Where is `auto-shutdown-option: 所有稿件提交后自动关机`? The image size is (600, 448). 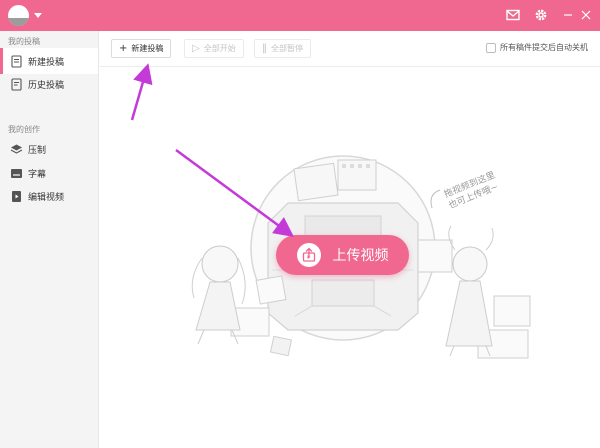 auto-shutdown-option: 所有稿件提交后自动关机 is located at coordinates (537, 47).